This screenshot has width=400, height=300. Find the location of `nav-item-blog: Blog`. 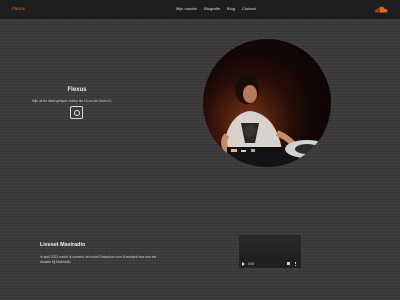

nav-item-blog: Blog is located at coordinates (231, 8).